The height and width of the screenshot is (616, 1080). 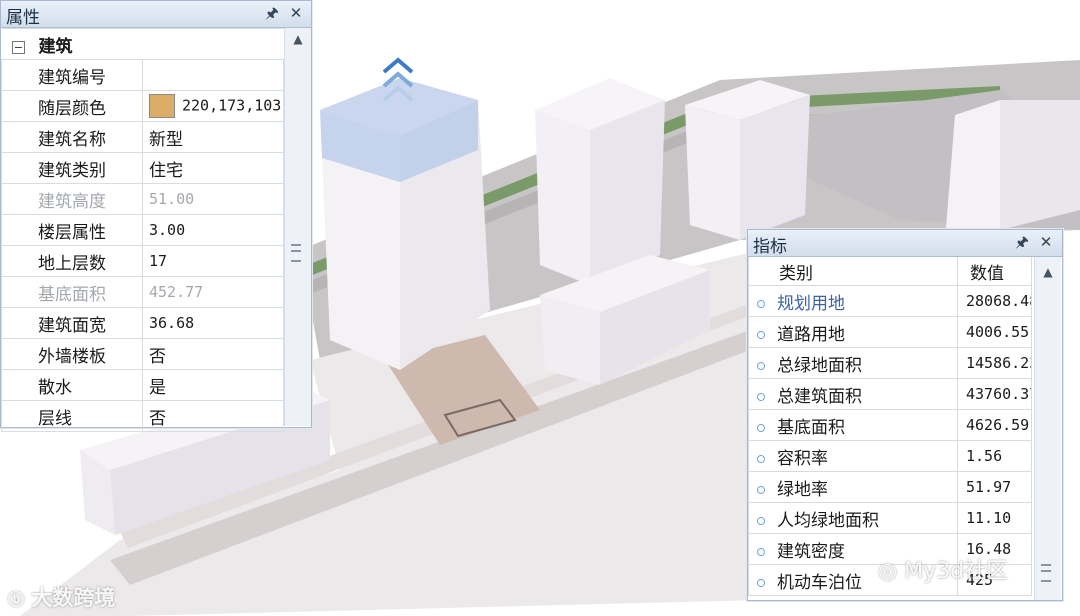 What do you see at coordinates (853, 271) in the screenshot?
I see `column-header-category: 类别` at bounding box center [853, 271].